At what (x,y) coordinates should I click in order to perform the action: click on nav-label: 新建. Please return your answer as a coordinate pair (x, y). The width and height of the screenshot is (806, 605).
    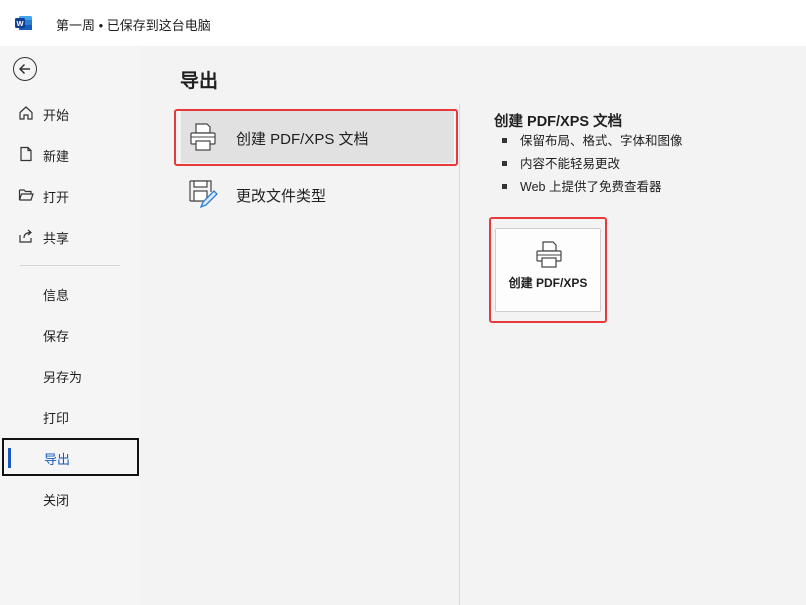
    Looking at the image, I should click on (56, 156).